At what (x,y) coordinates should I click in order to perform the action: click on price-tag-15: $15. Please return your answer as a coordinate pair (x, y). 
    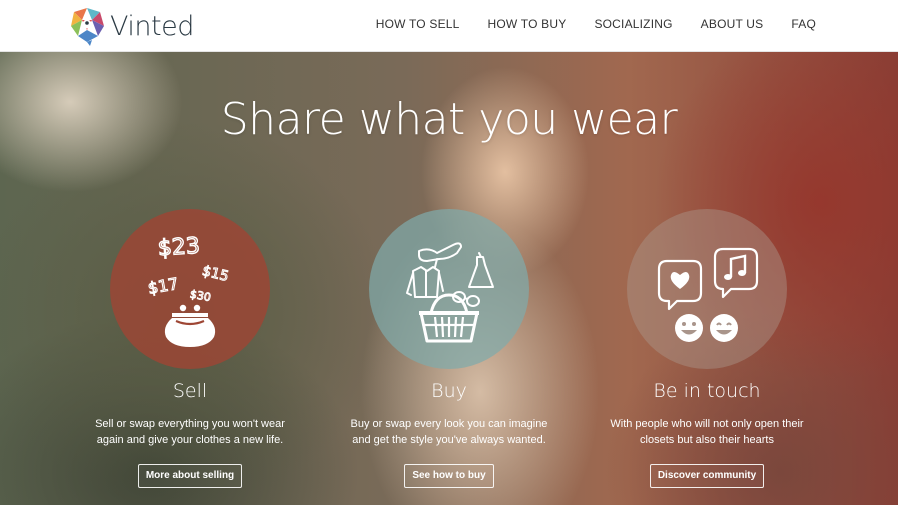
    Looking at the image, I should click on (215, 274).